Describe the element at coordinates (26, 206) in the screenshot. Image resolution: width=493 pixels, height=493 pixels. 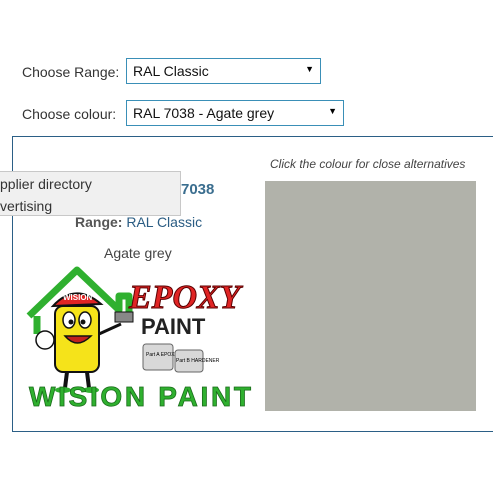
I see `popup-item-advertising: vertising` at that location.